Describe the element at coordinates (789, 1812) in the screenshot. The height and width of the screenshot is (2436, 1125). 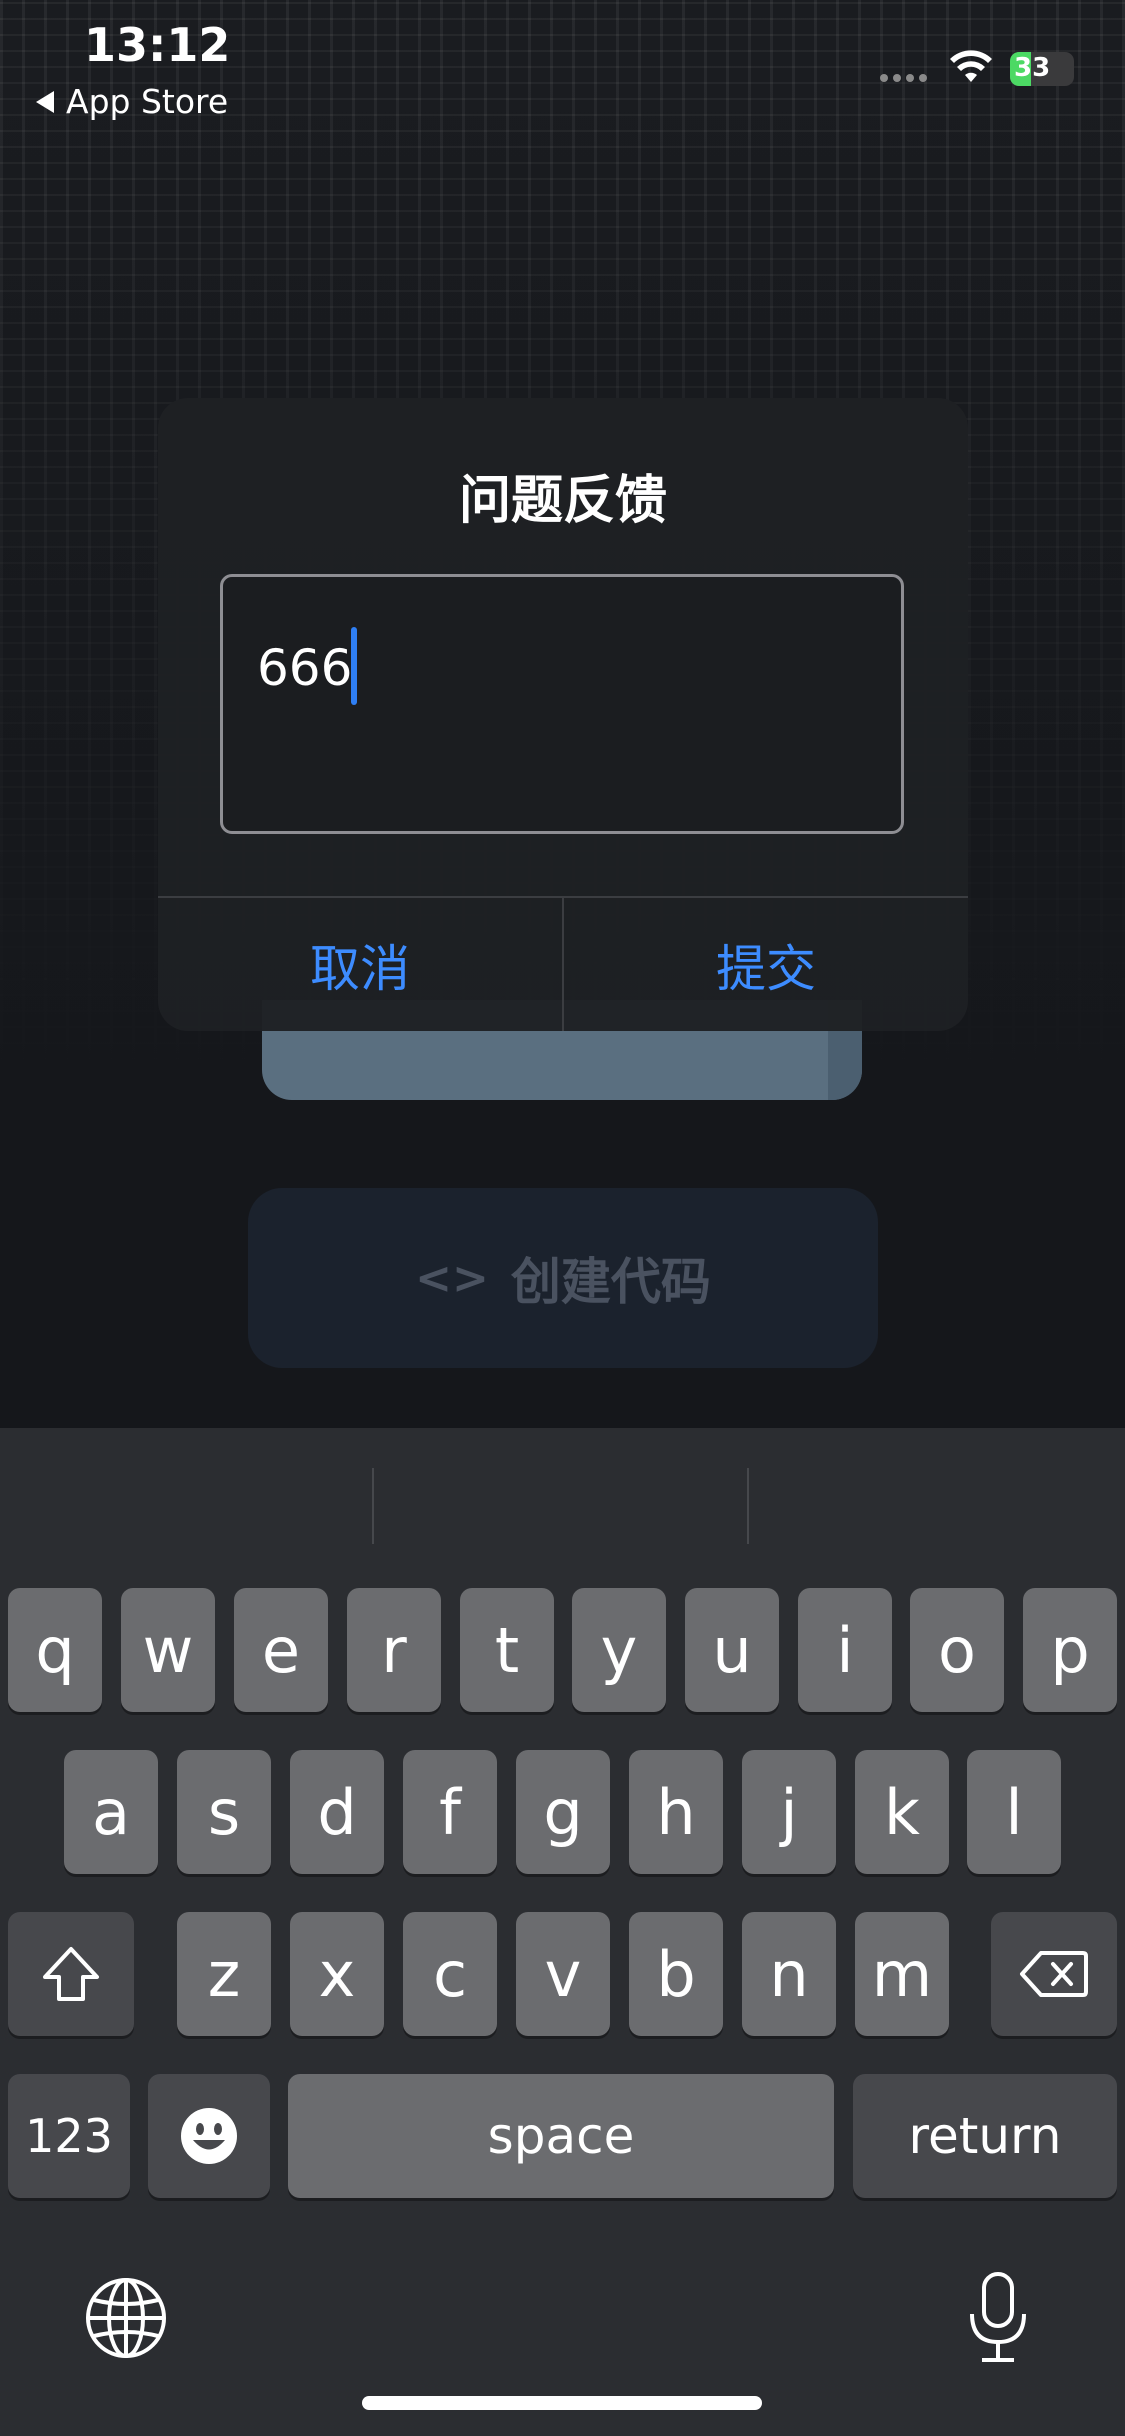
I see `key-j: j` at that location.